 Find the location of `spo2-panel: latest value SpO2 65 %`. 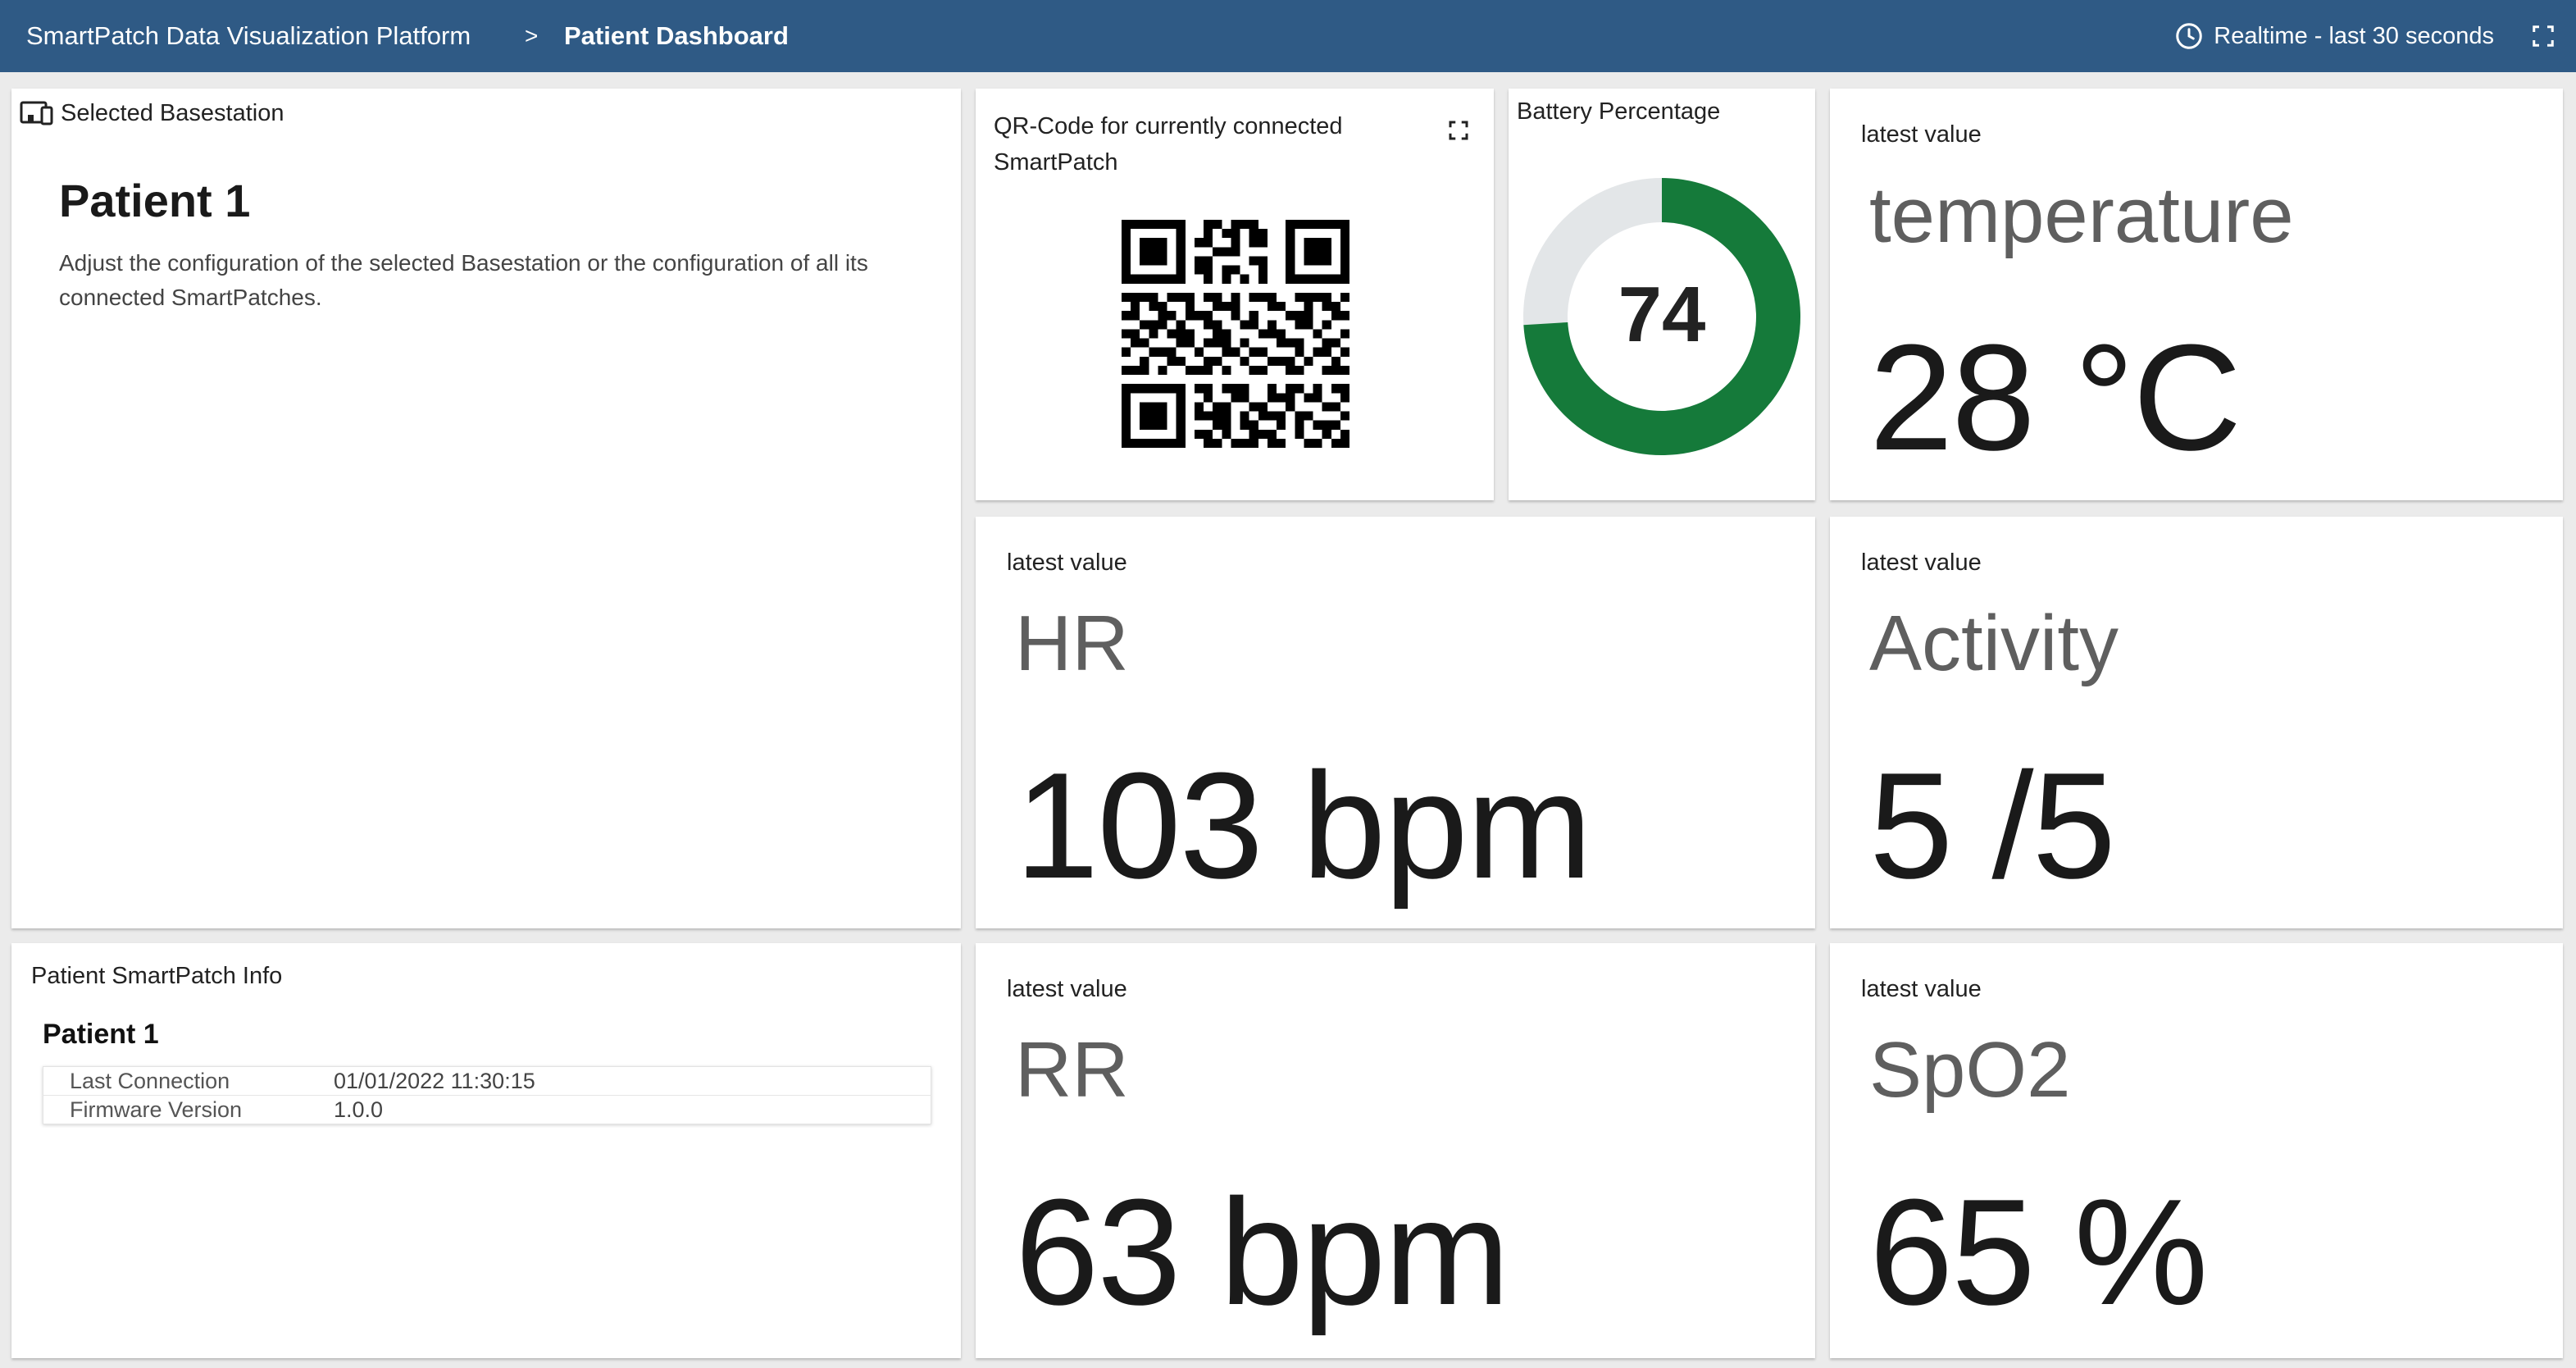

spo2-panel: latest value SpO2 65 % is located at coordinates (2196, 1150).